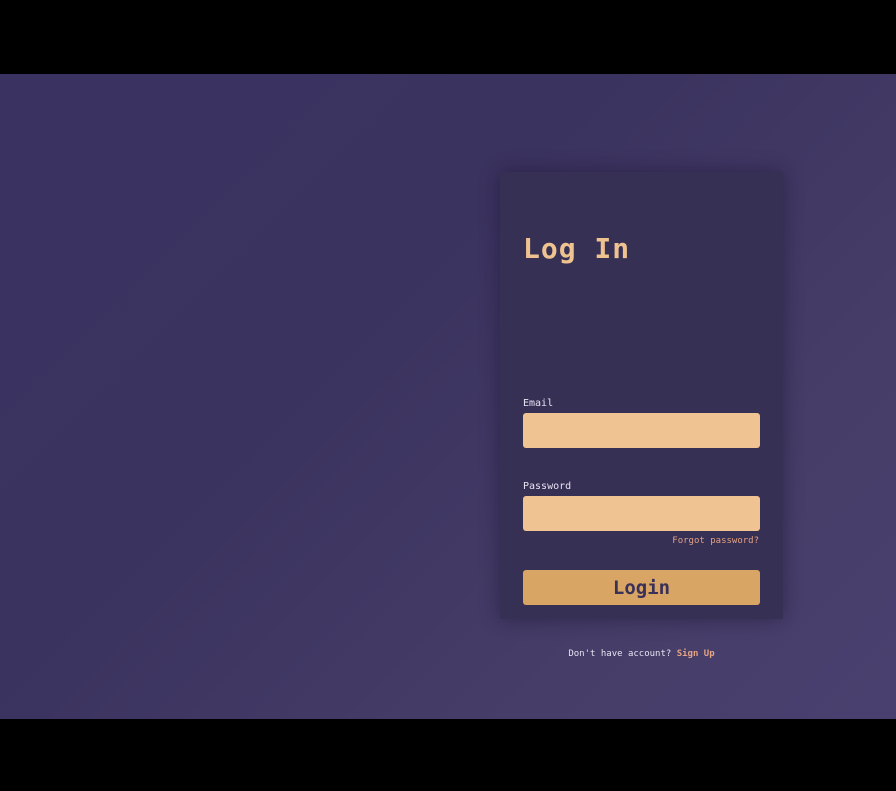 The width and height of the screenshot is (896, 791). I want to click on password-label: Password, so click(547, 486).